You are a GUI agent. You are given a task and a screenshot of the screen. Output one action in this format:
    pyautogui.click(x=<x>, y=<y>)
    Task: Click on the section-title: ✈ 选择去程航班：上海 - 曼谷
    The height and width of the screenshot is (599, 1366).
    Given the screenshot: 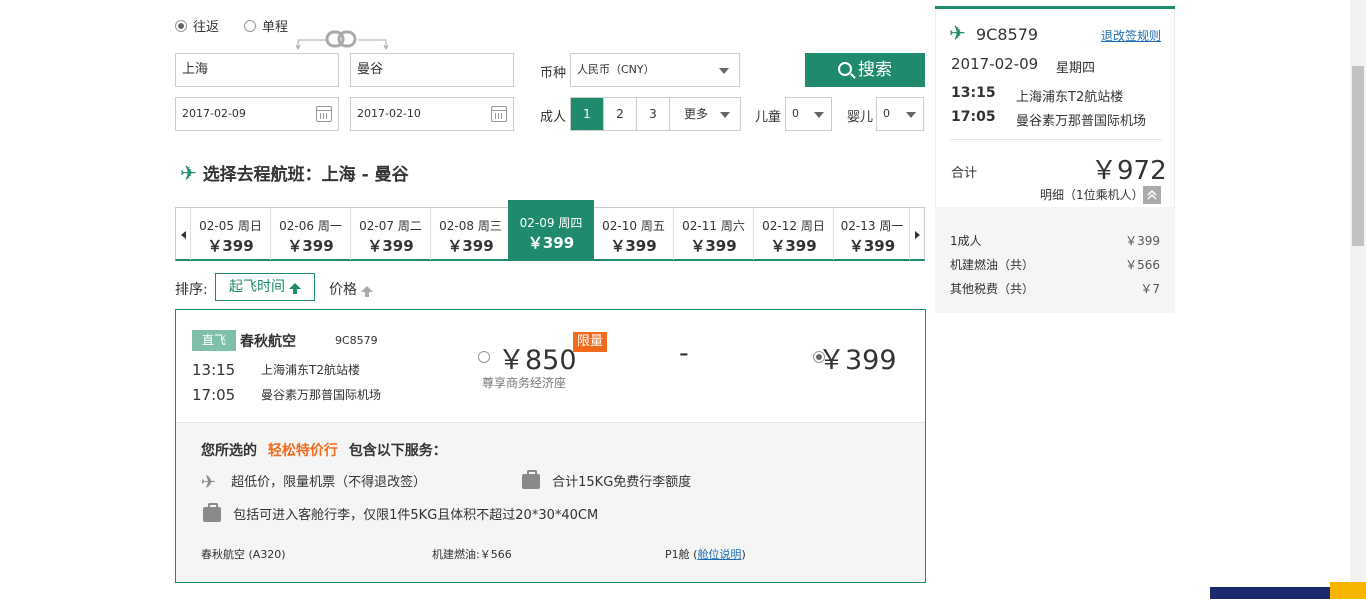 What is the action you would take?
    pyautogui.click(x=294, y=172)
    